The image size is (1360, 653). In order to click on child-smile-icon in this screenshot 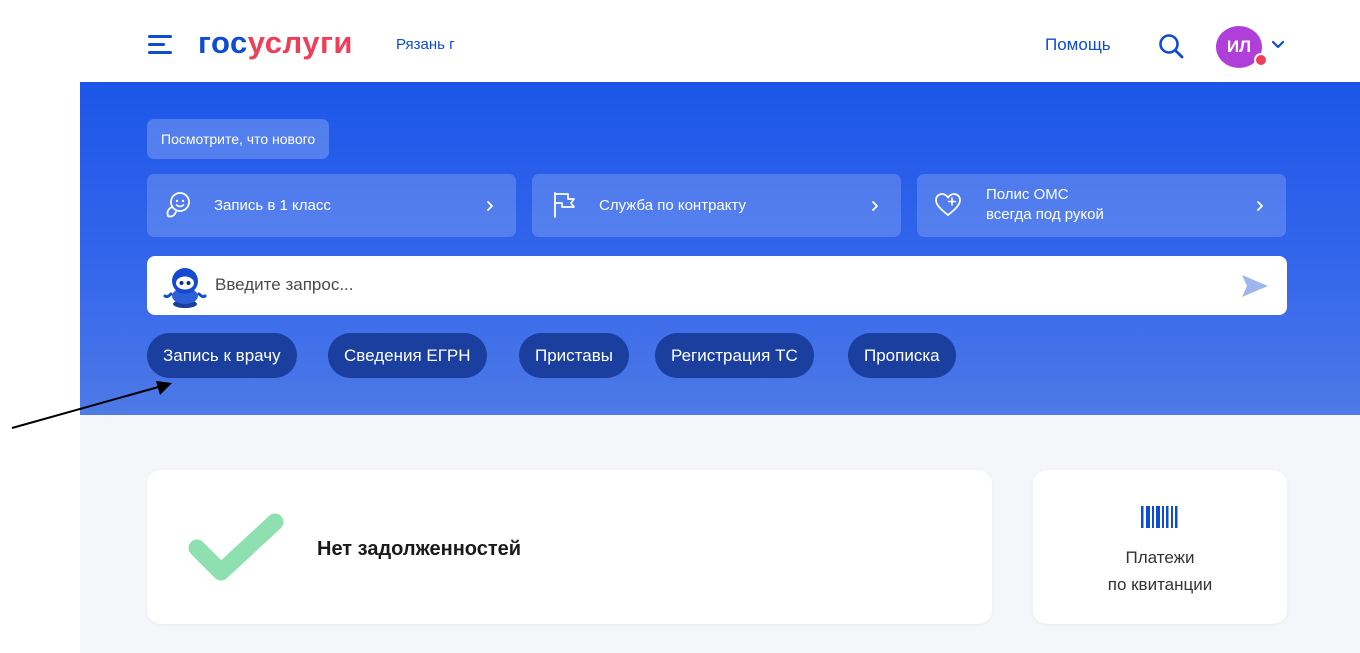, I will do `click(178, 205)`.